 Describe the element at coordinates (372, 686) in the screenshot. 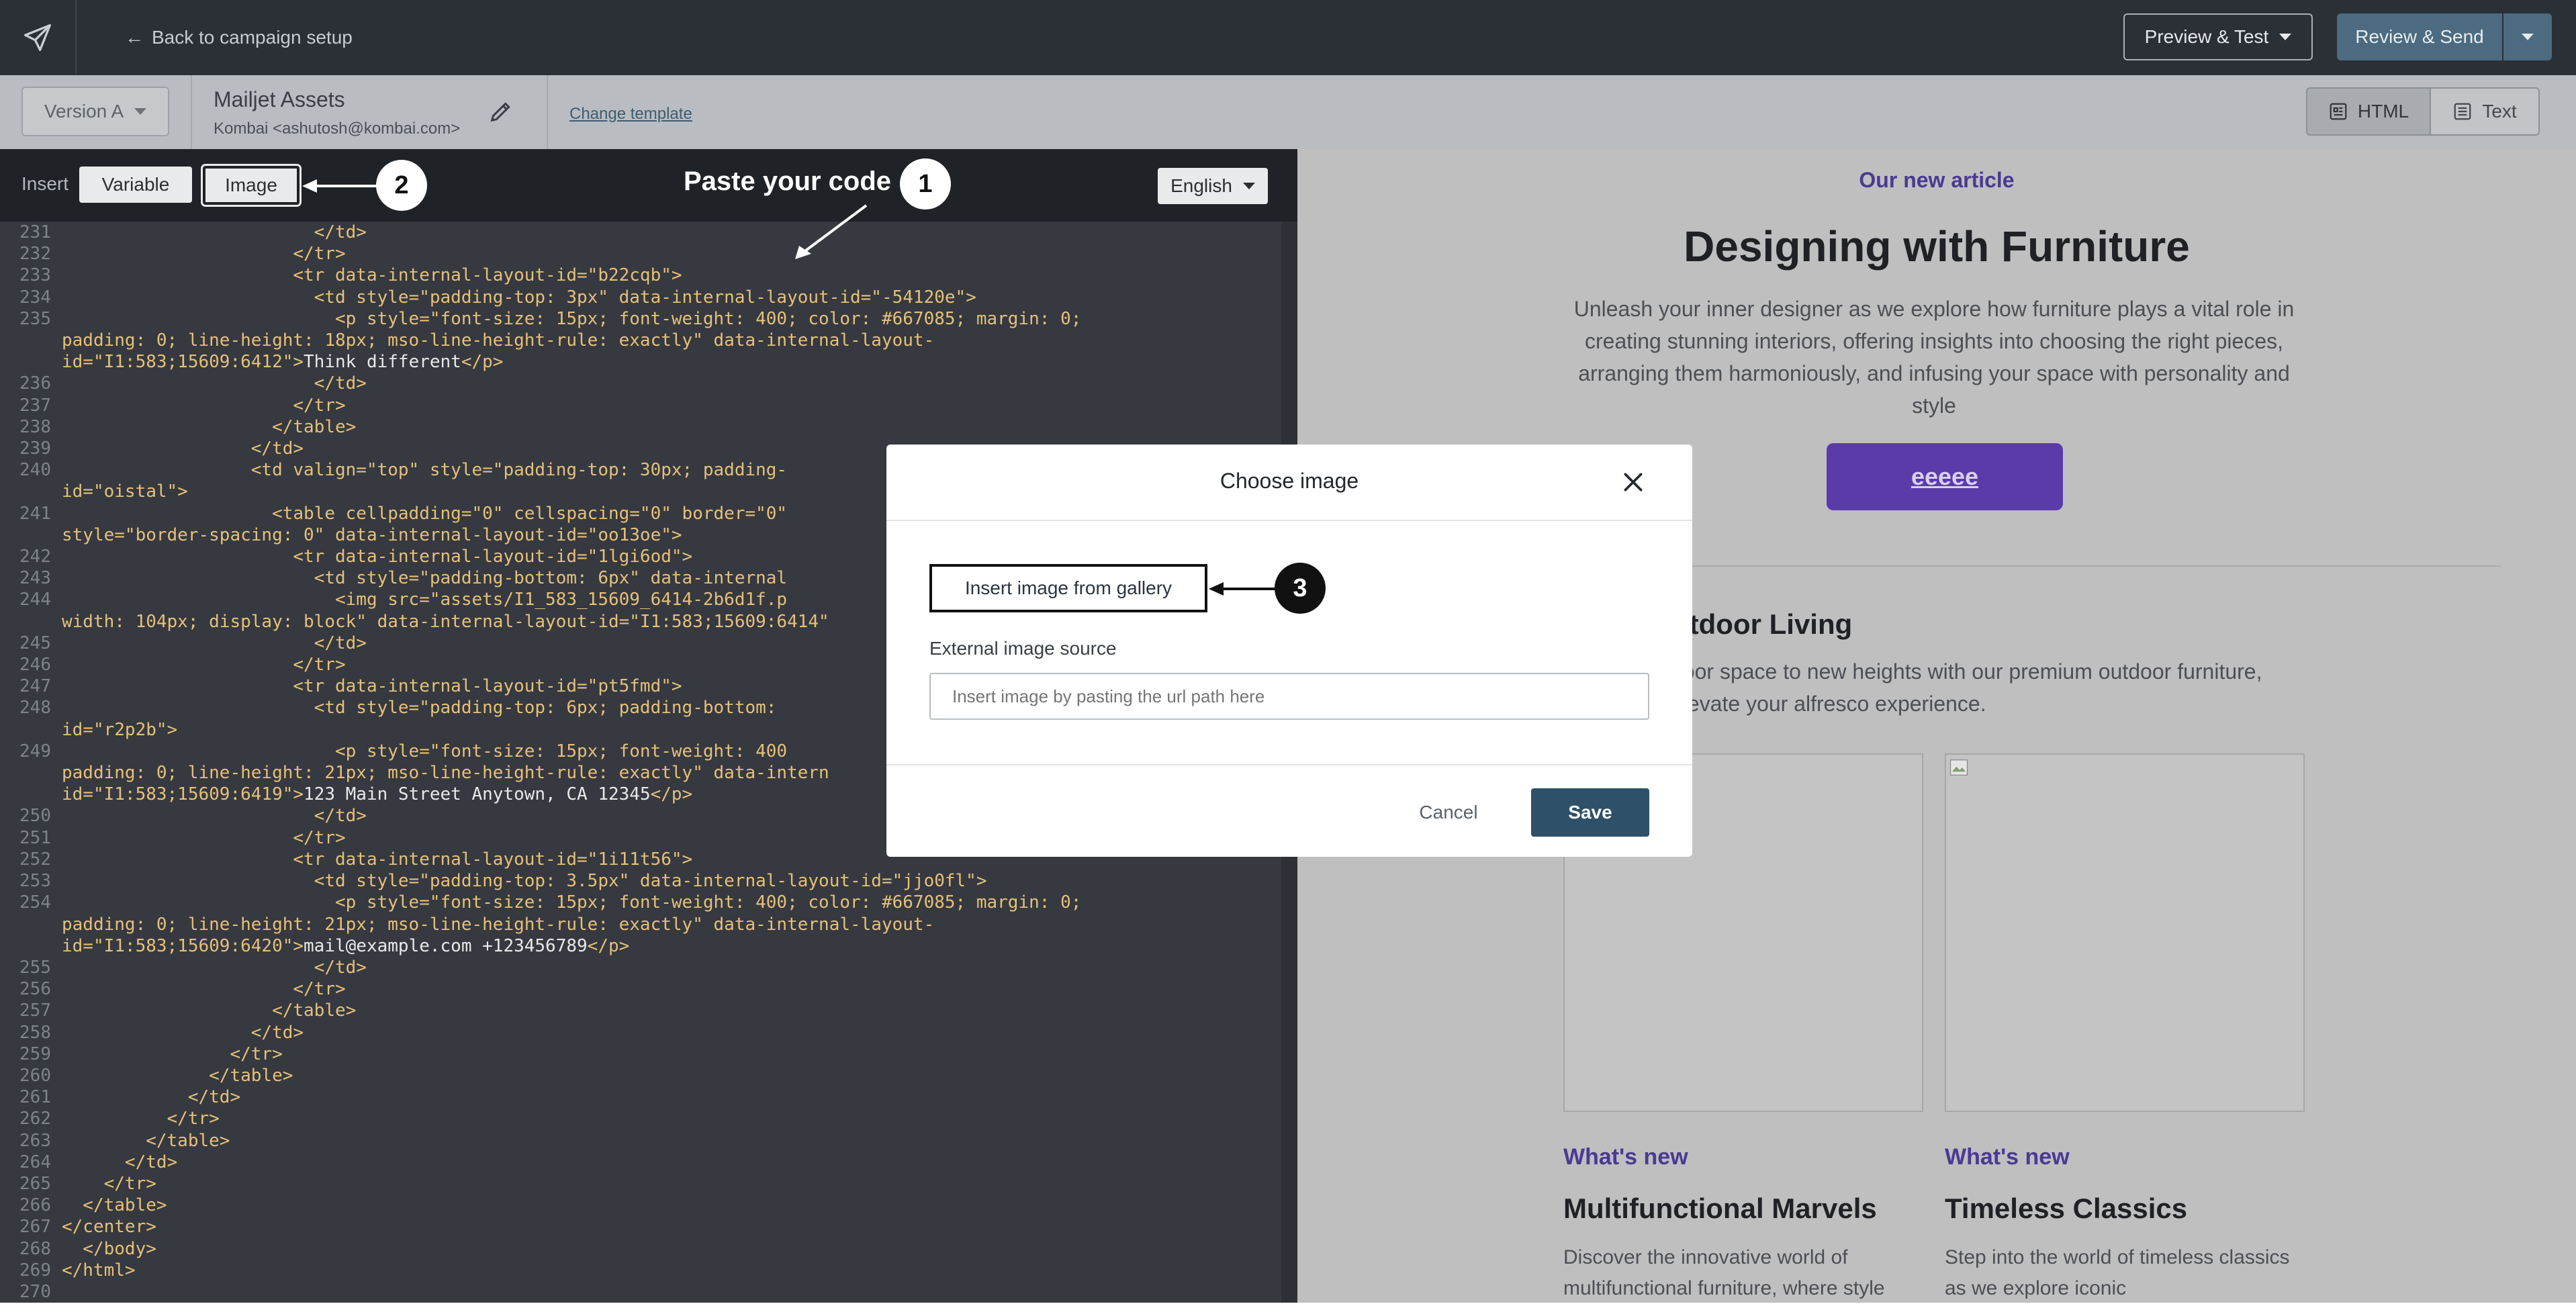

I see `line-source: <tr data-internal-layout-id="pt5fmd">` at that location.